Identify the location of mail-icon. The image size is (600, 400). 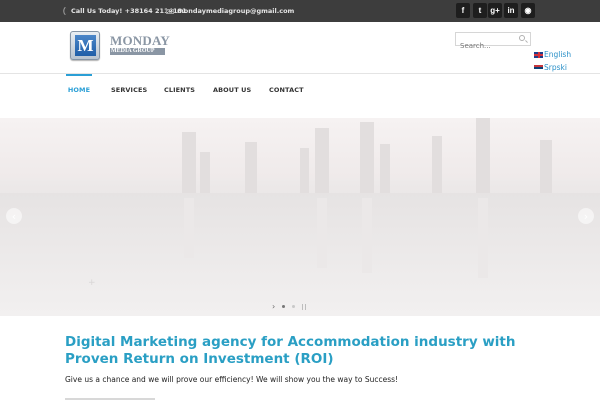
(170, 11).